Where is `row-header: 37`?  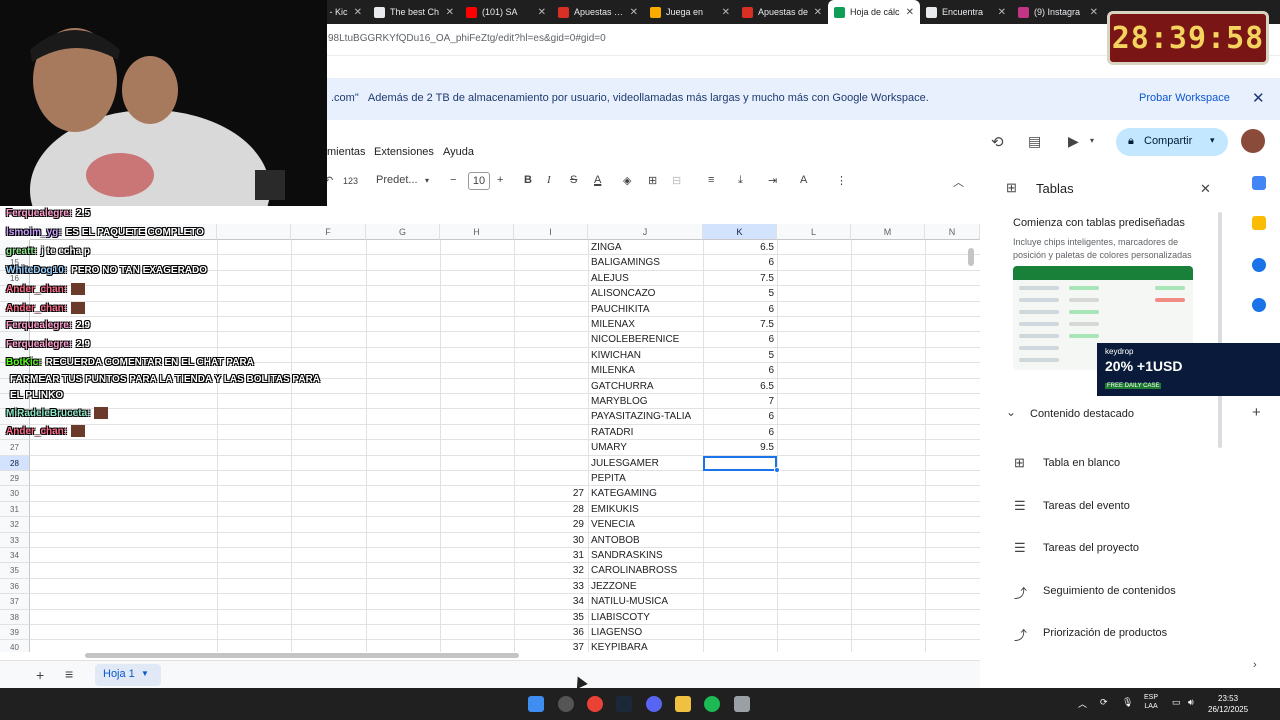
row-header: 37 is located at coordinates (15, 602).